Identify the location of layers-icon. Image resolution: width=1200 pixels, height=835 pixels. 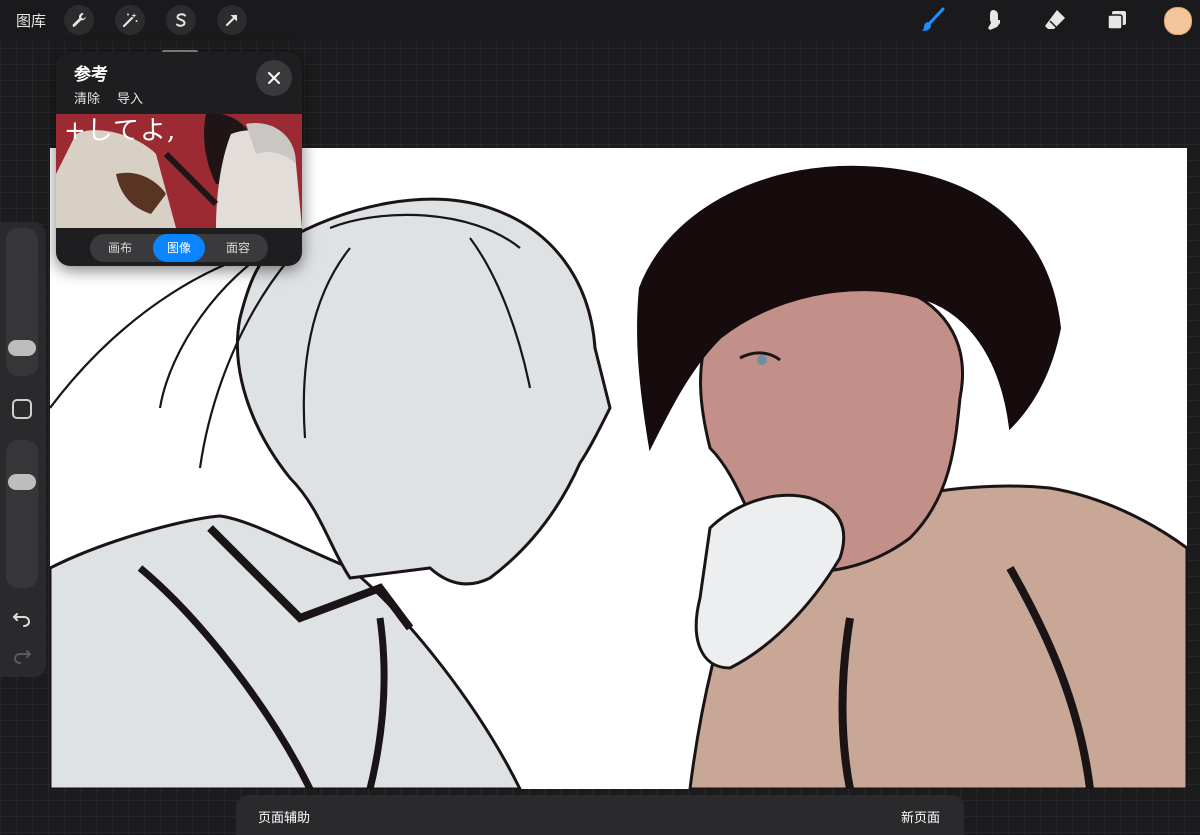
(1116, 20).